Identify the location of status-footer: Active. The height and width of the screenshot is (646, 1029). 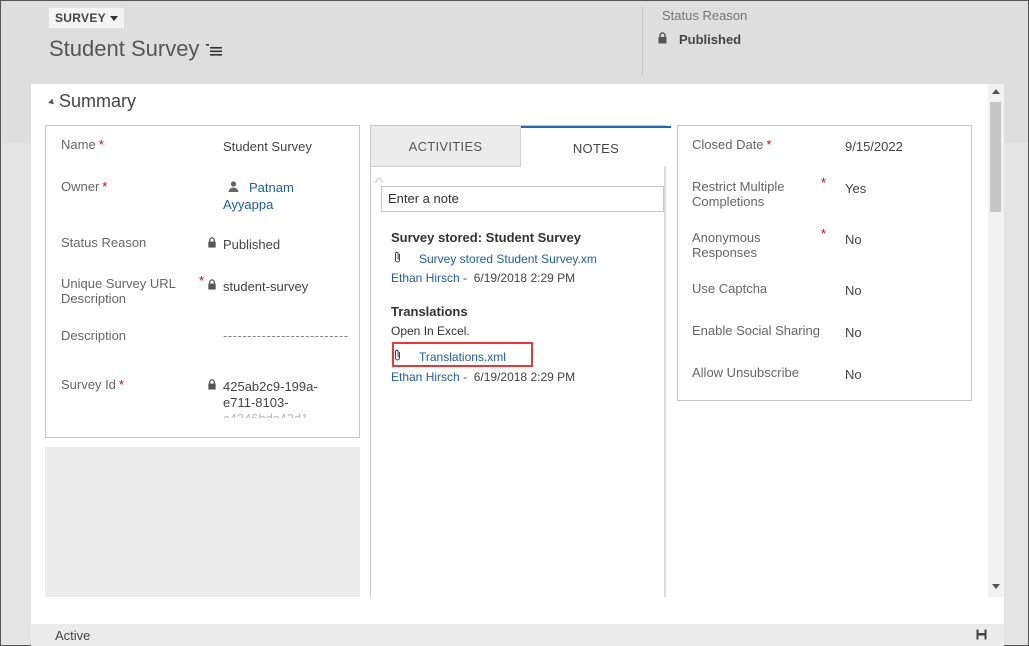
(517, 635).